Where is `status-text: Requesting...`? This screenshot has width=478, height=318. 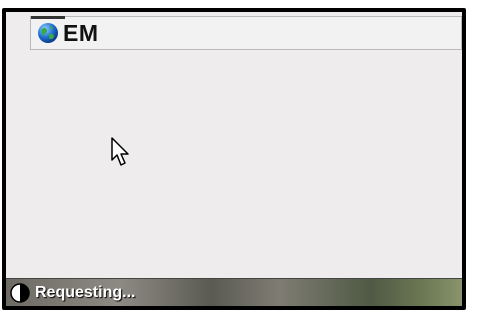 status-text: Requesting... is located at coordinates (85, 292).